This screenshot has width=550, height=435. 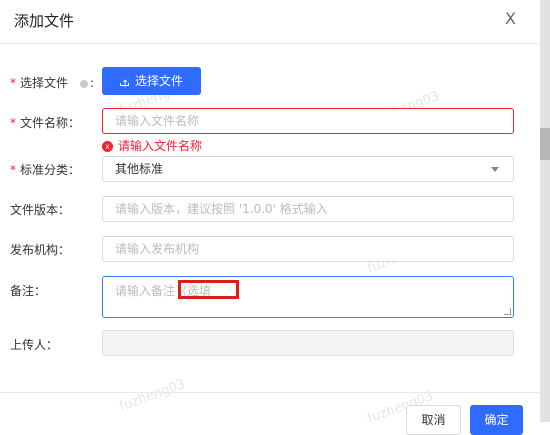 I want to click on category-label: * 标准分类：, so click(x=45, y=169).